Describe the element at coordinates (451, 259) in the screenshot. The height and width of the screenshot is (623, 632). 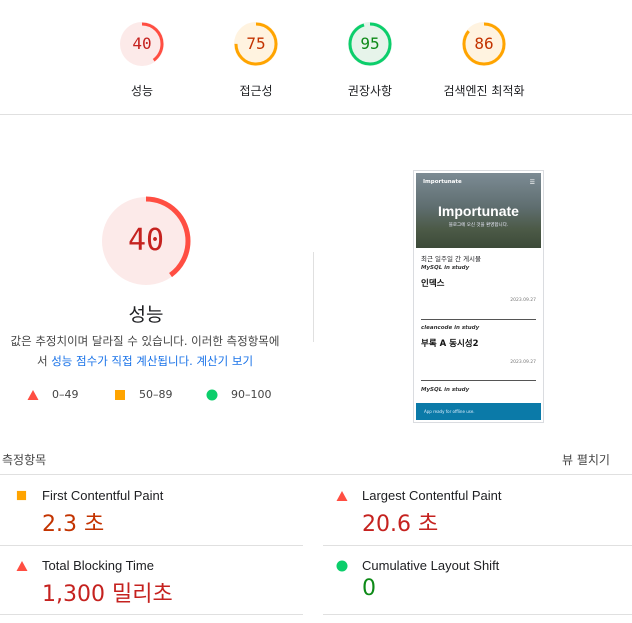
I see `screenshot-recent-heading: 최근 일주일 간 게시물` at that location.